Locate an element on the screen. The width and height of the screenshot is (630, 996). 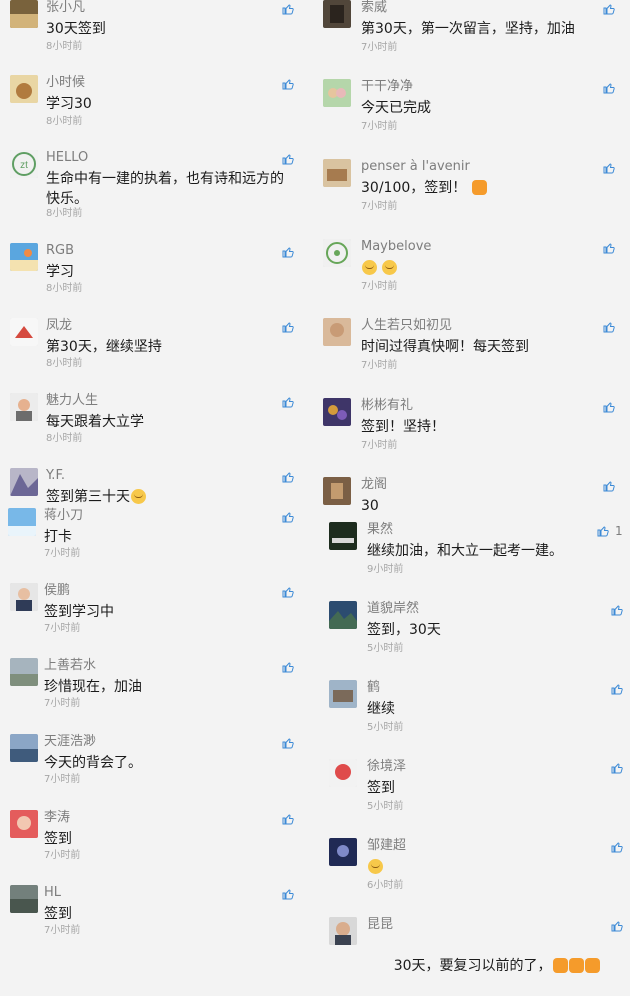
commenter-name: 张小凡 is located at coordinates (65, 8).